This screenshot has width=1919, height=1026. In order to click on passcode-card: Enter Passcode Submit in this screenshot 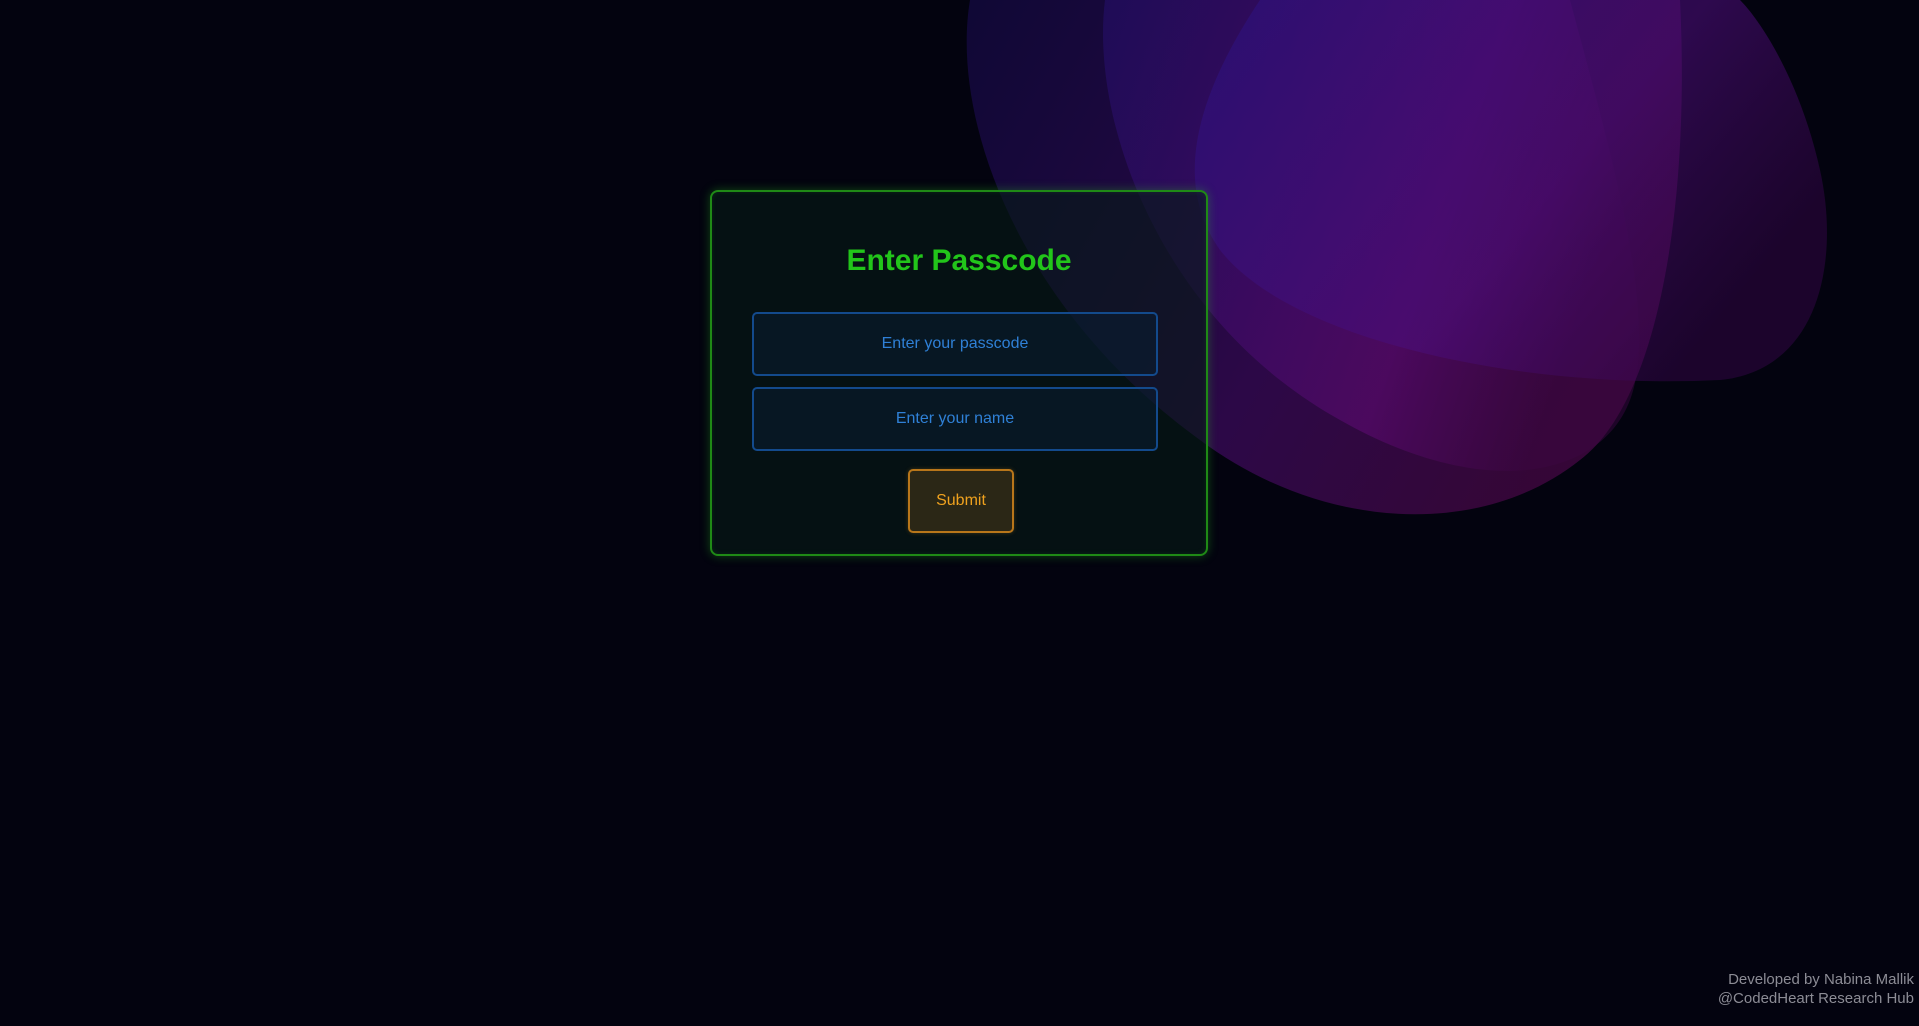, I will do `click(959, 373)`.